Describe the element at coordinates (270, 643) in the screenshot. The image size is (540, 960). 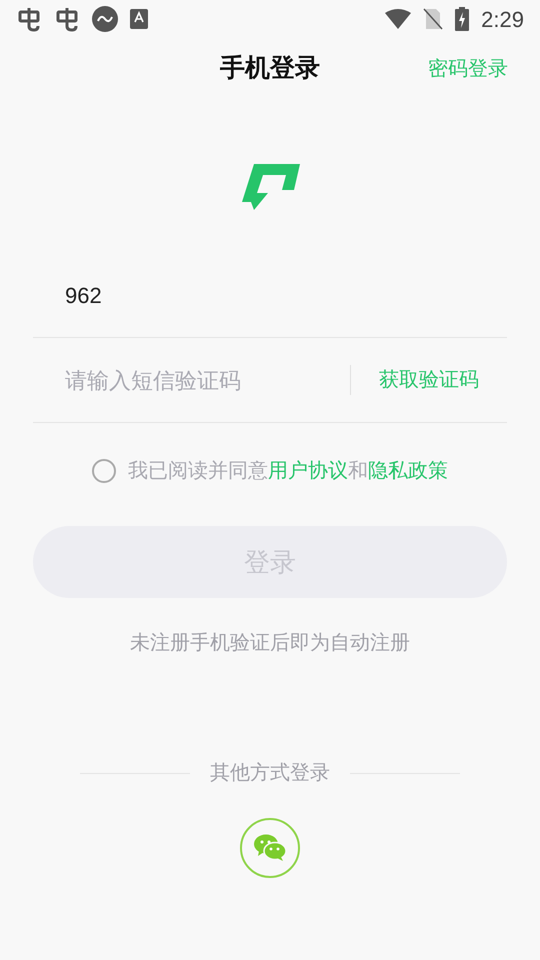
I see `register-note: 未注册手机验证后即为自动注册` at that location.